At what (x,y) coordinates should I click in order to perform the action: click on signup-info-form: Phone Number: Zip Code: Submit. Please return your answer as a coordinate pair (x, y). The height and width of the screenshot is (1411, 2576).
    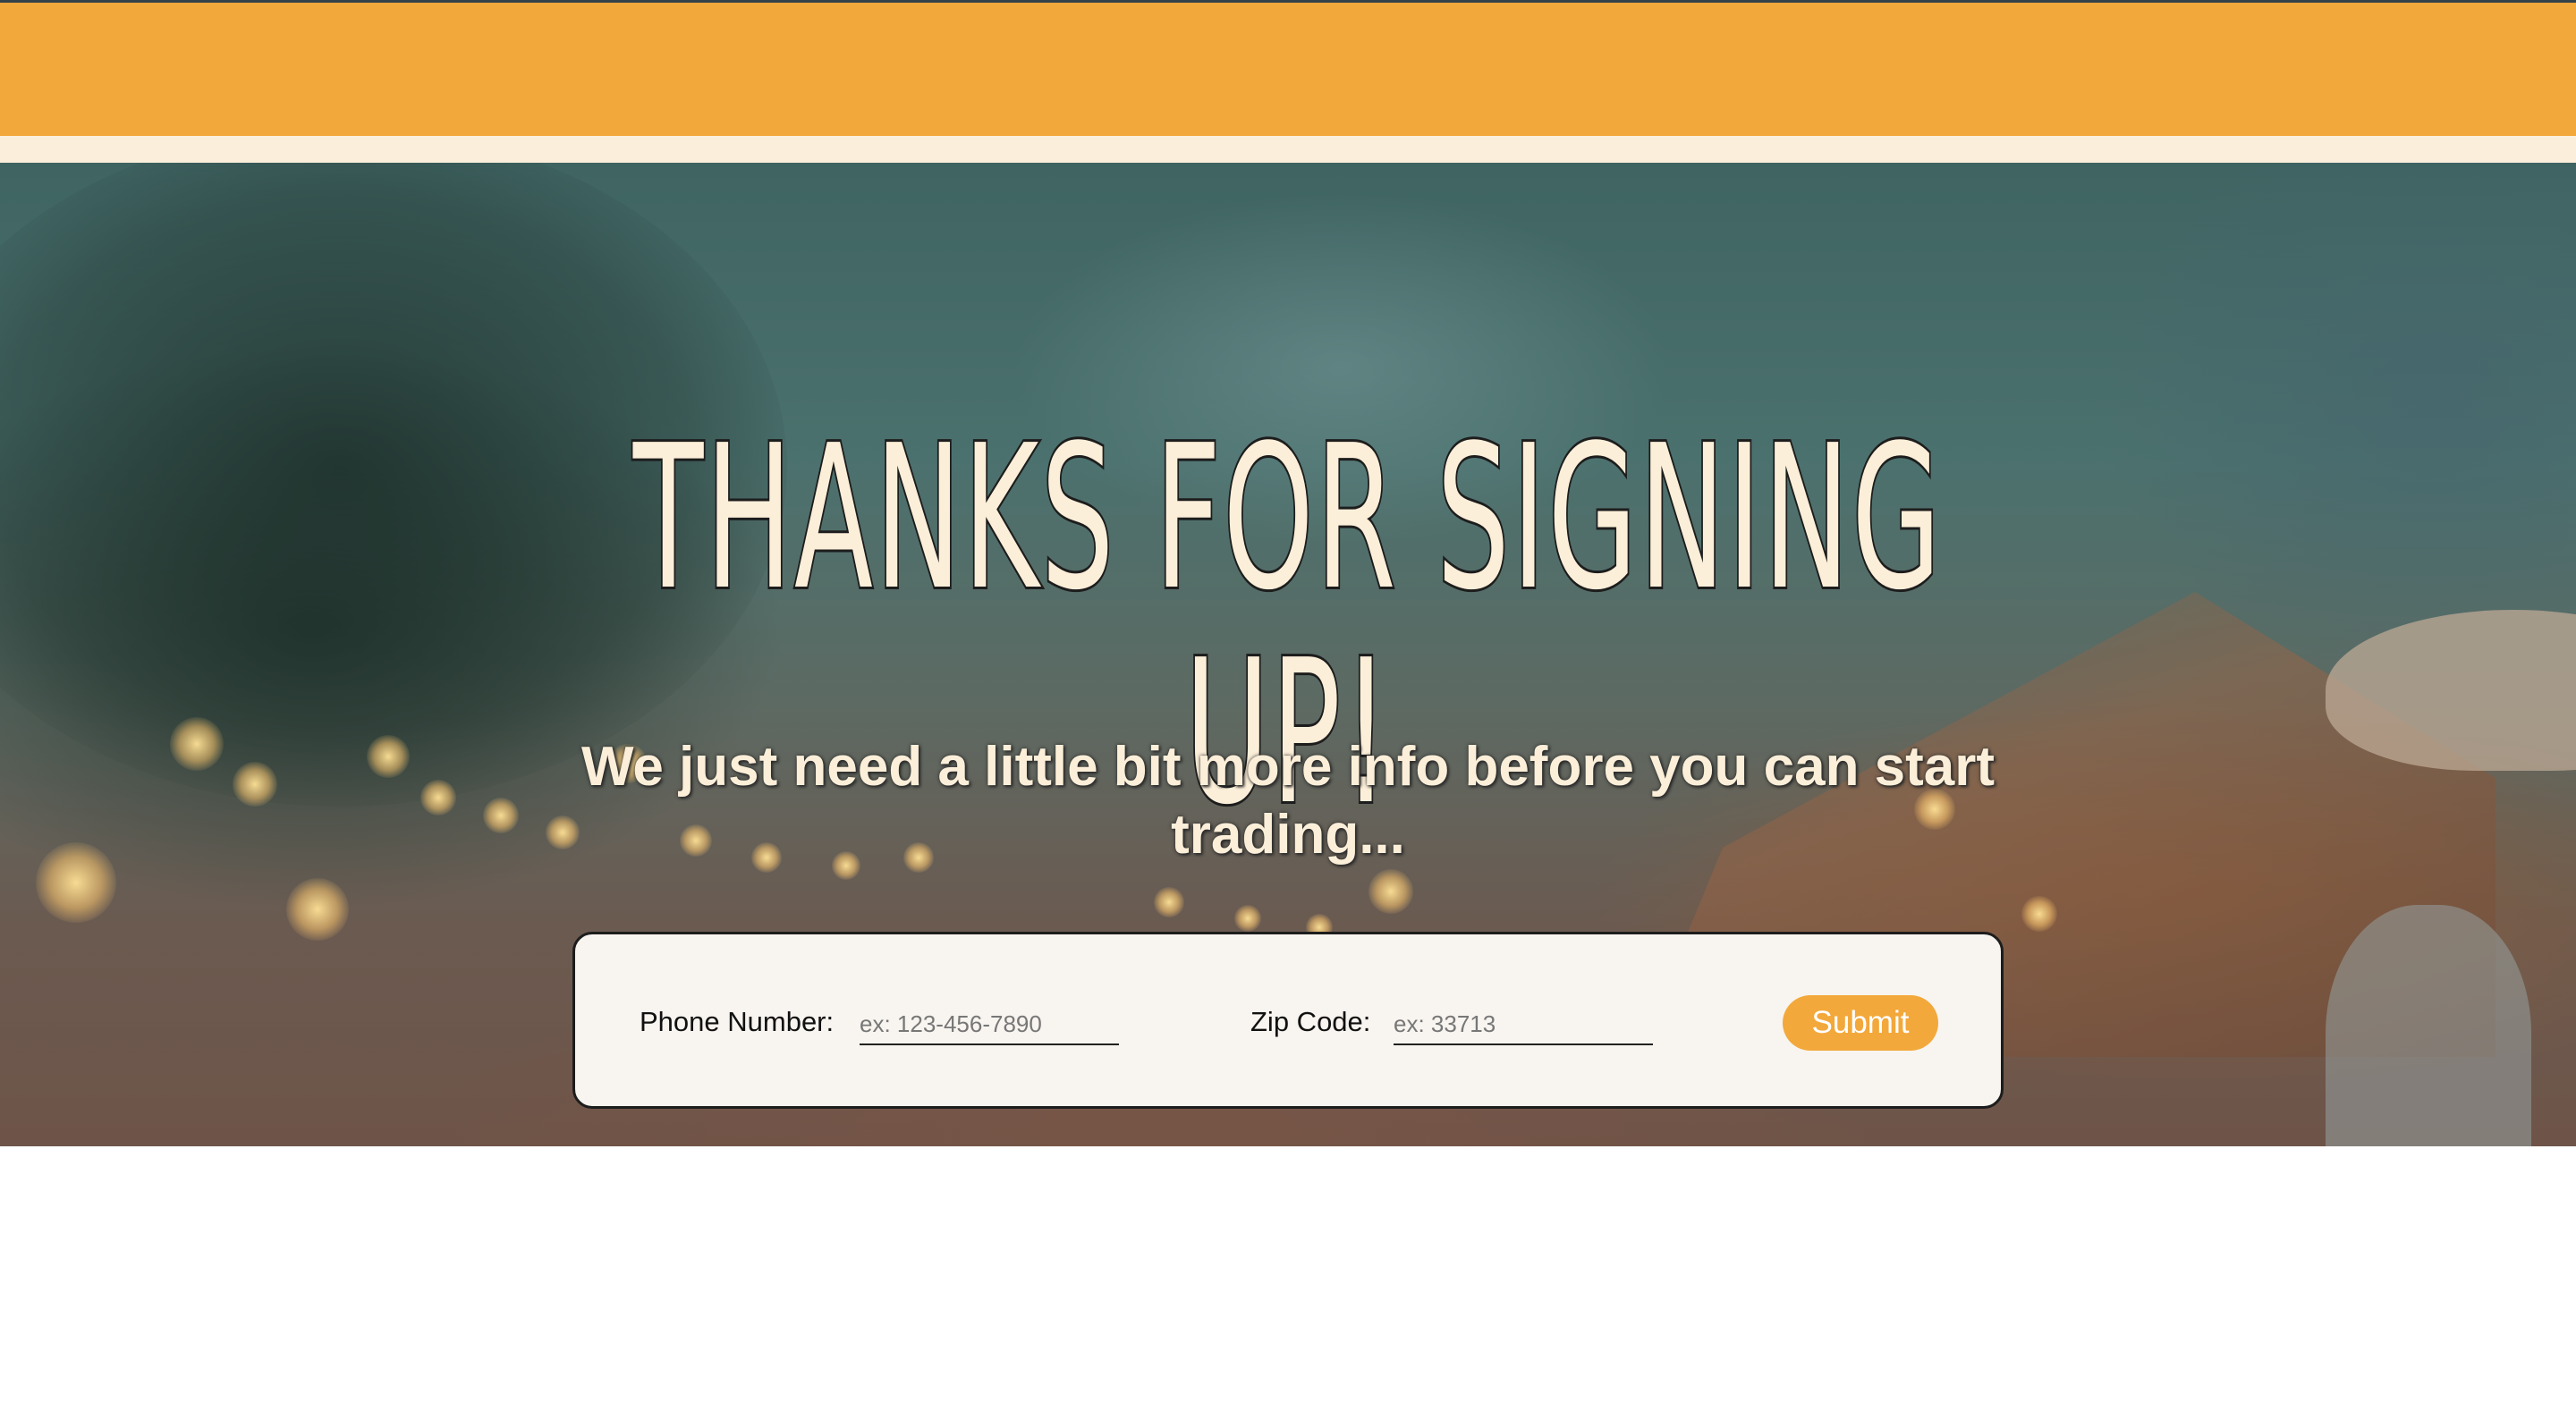
    Looking at the image, I should click on (1288, 1020).